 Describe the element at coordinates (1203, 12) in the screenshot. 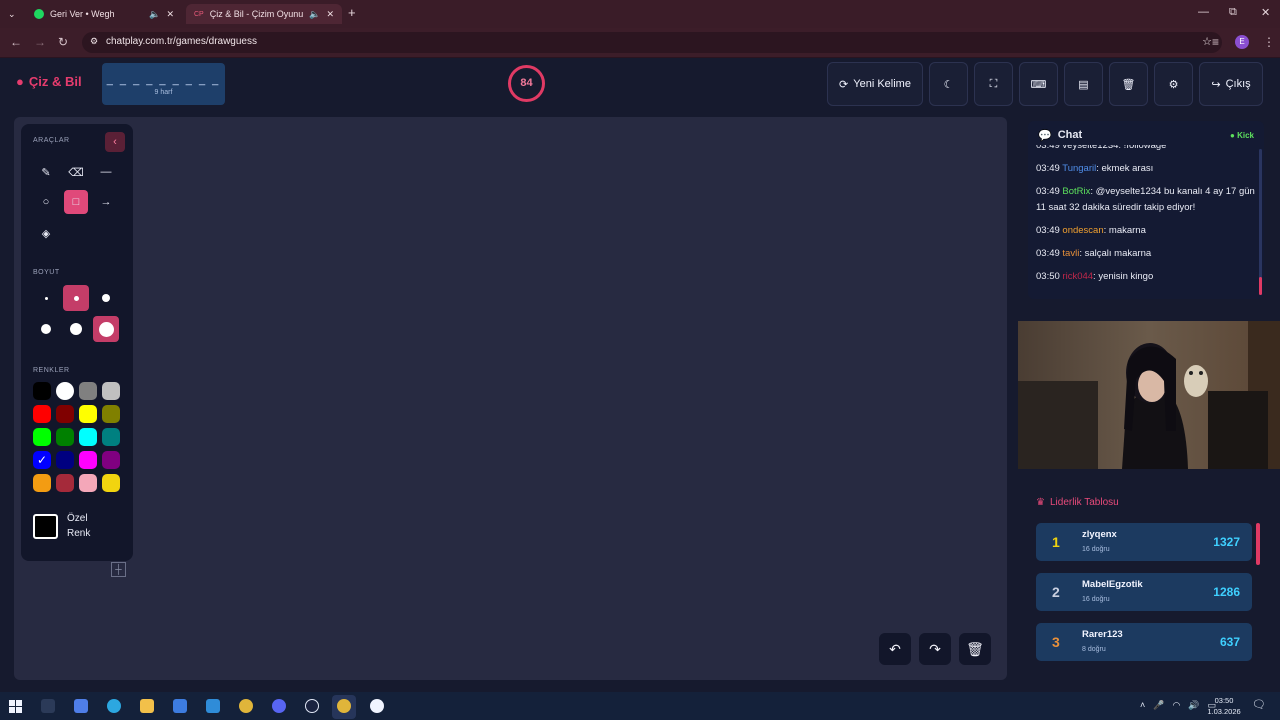

I see `minimize-icon: —` at that location.